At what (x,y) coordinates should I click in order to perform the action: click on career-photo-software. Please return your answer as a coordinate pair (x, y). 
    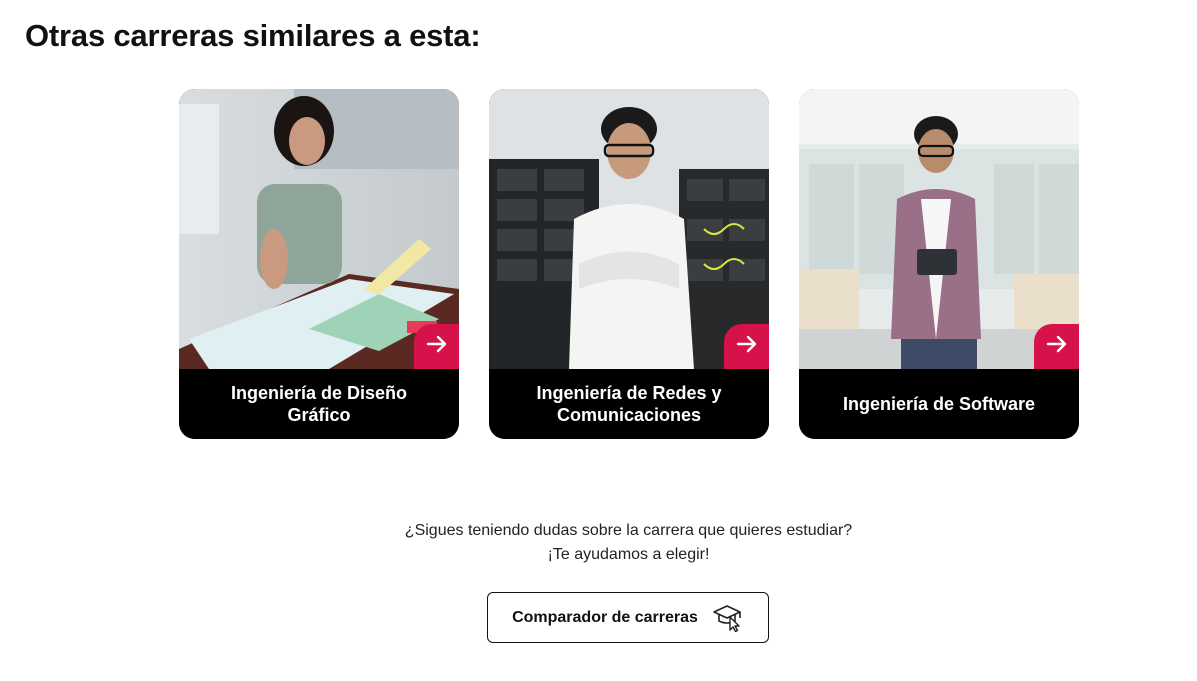
    Looking at the image, I should click on (939, 229).